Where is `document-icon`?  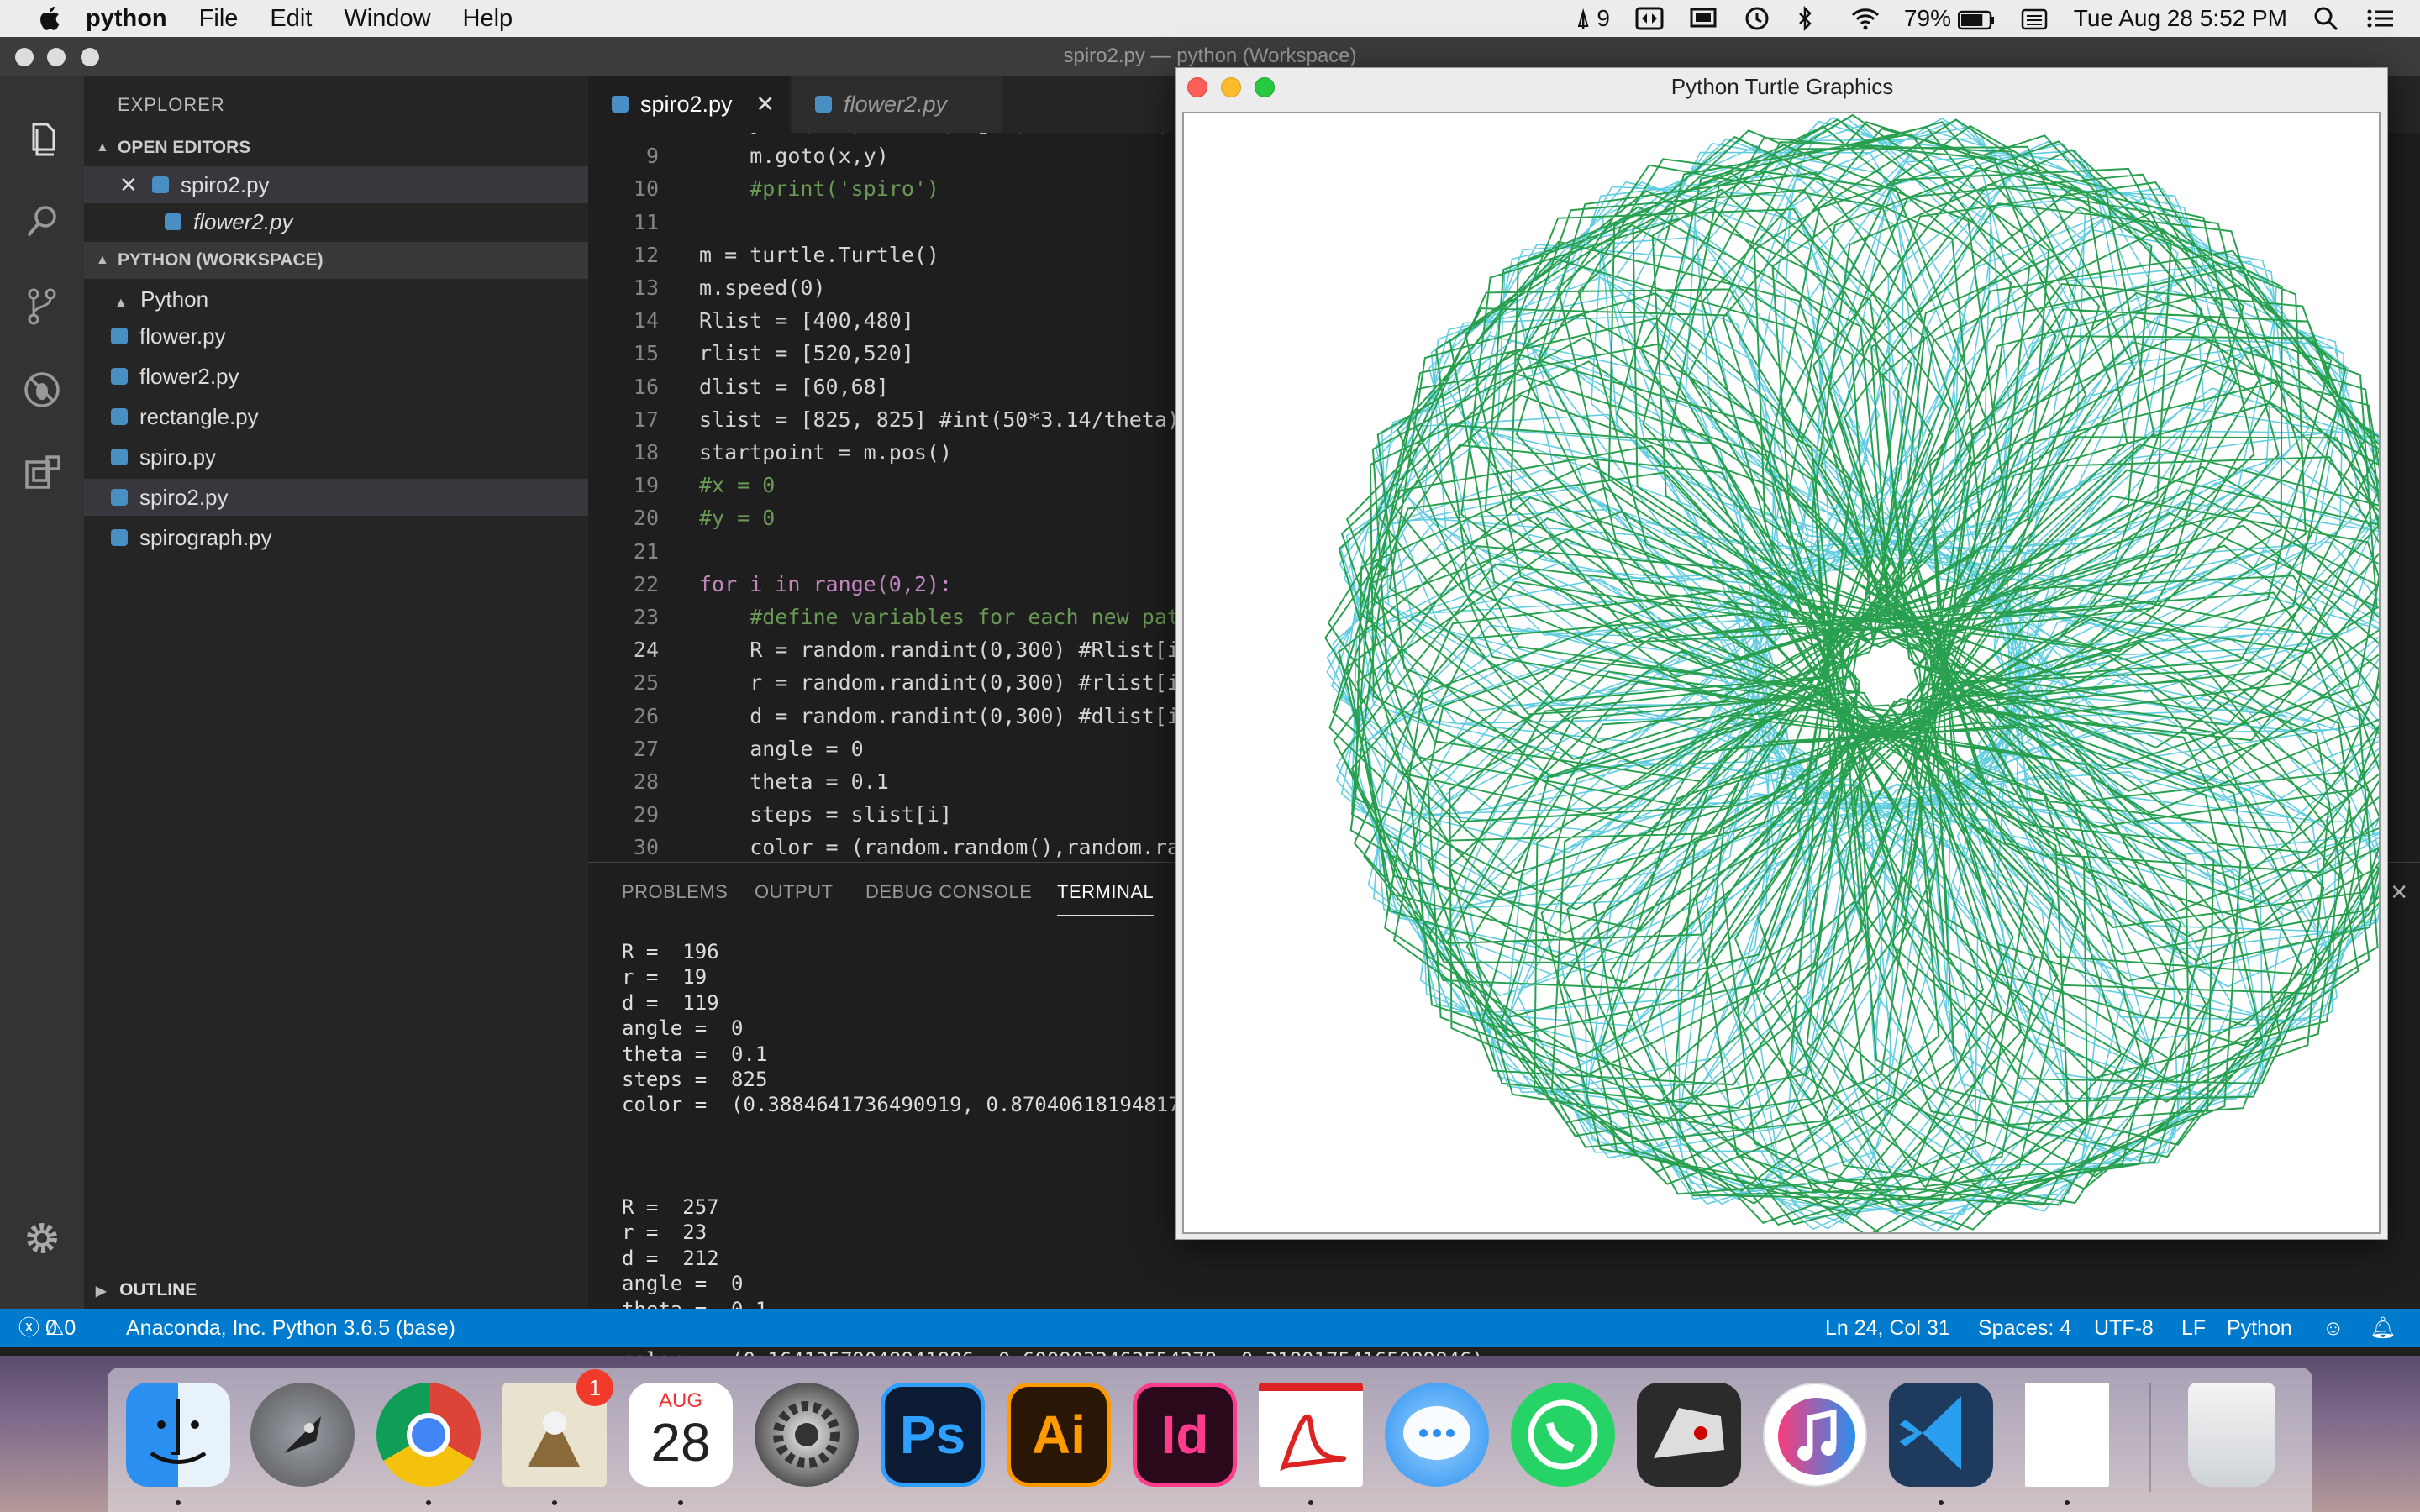
document-icon is located at coordinates (2067, 1435).